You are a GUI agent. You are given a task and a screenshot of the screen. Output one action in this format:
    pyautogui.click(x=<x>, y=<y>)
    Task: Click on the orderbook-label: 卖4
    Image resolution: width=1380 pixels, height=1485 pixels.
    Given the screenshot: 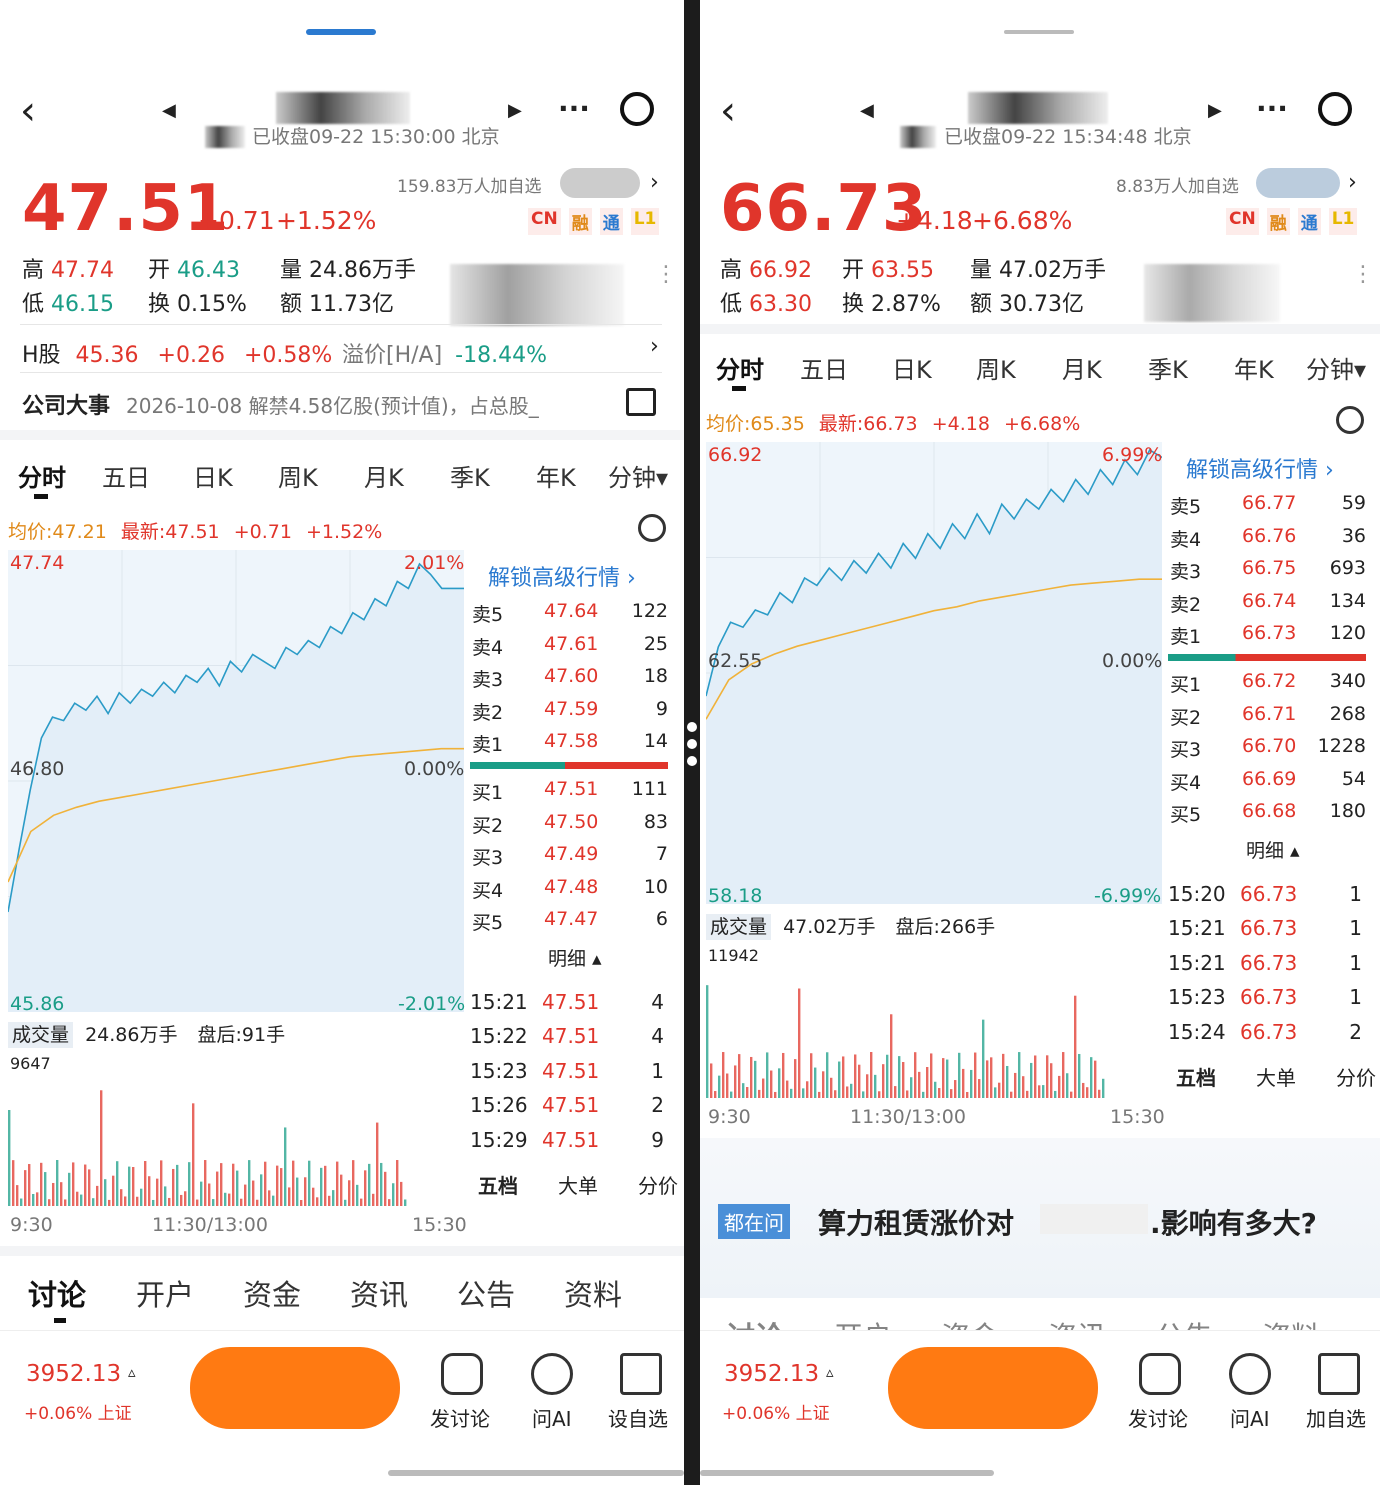 What is the action you would take?
    pyautogui.click(x=488, y=647)
    